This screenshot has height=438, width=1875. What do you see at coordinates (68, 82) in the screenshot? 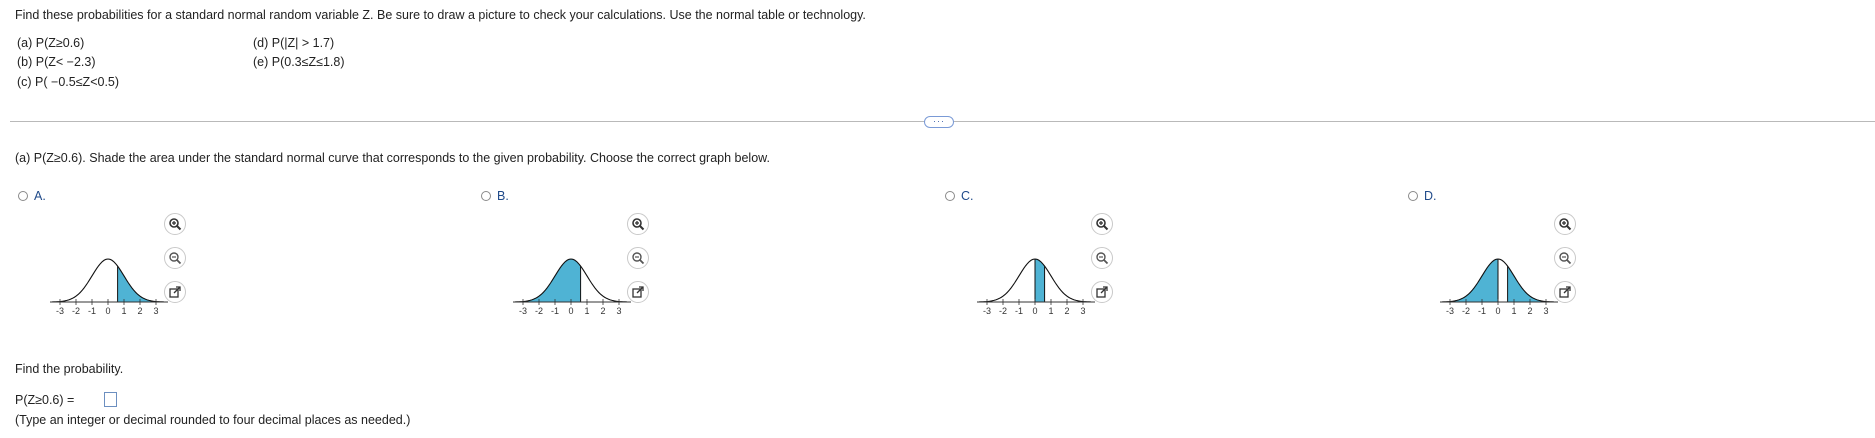
I see `part-c-label: (c) P( −0.5≤Z<0.5)` at bounding box center [68, 82].